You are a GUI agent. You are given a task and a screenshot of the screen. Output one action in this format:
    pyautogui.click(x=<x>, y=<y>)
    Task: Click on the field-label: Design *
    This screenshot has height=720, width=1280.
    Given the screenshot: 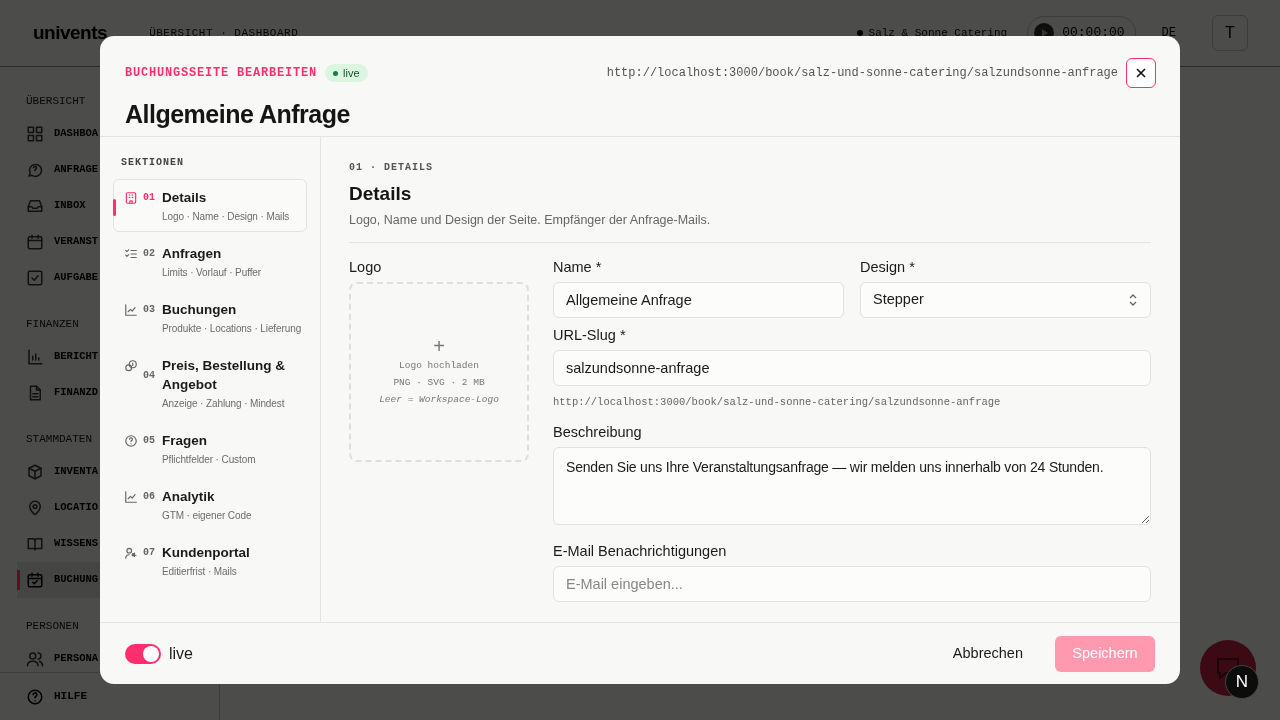 What is the action you would take?
    pyautogui.click(x=888, y=266)
    